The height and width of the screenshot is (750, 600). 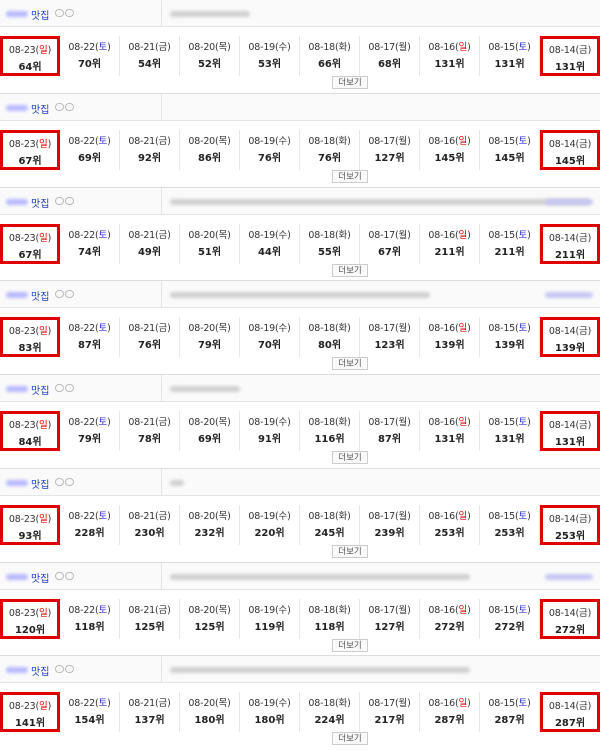 I want to click on day-rank-cell: 08-23(일) 67위, so click(x=30, y=243).